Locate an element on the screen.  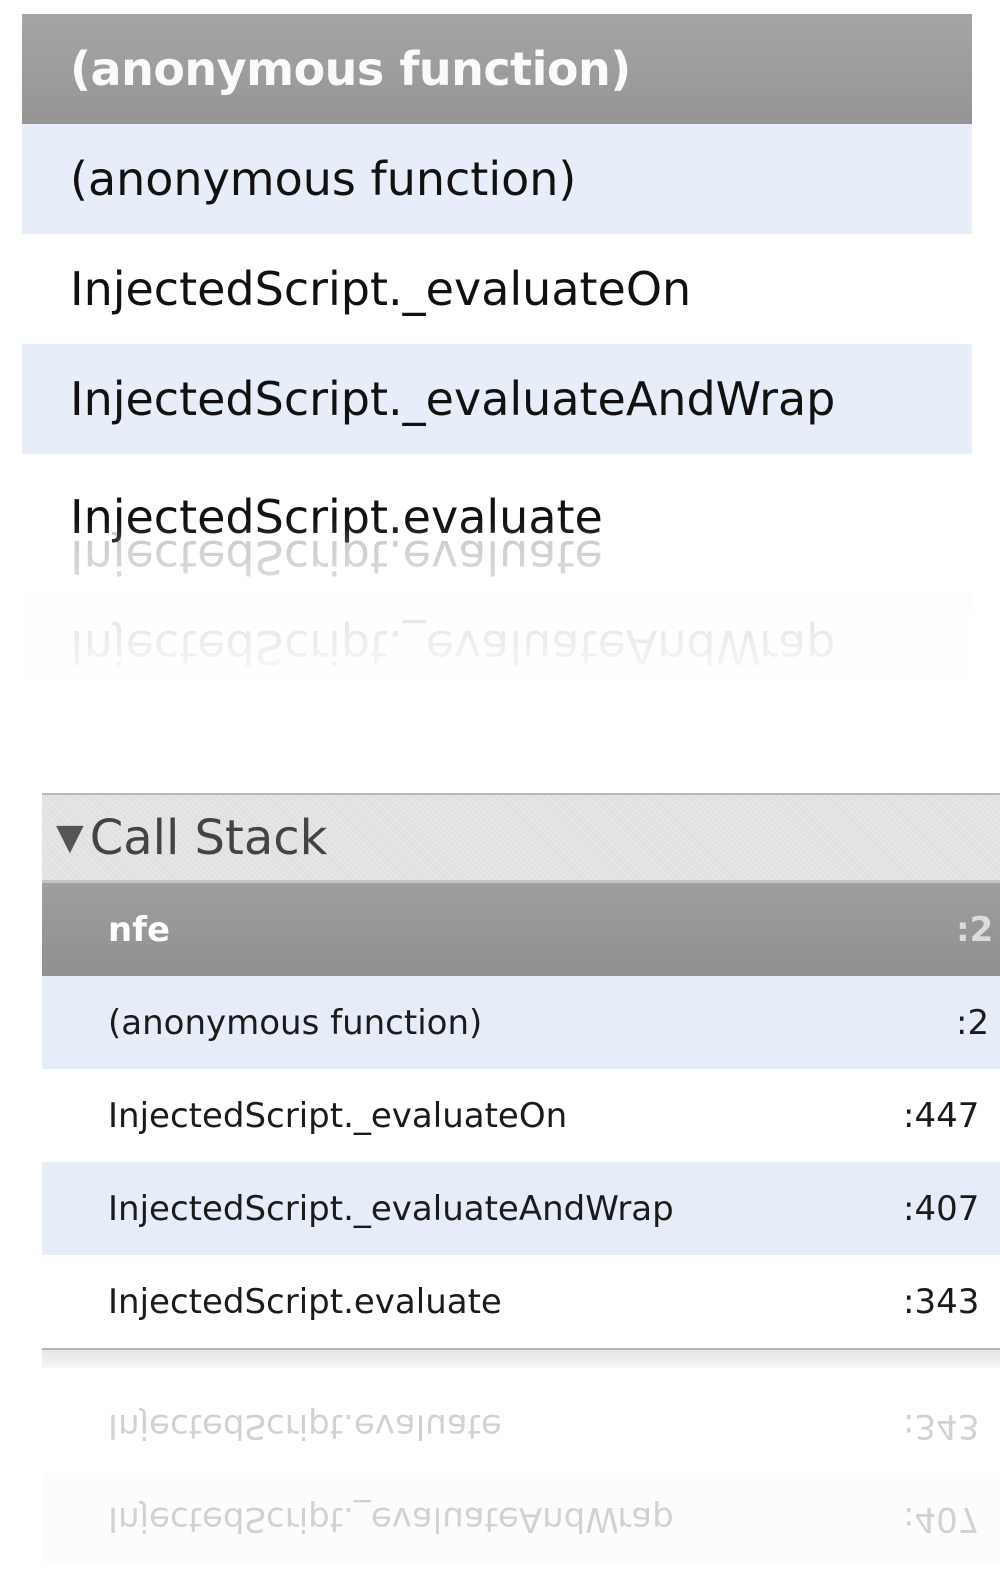
reflected-line: :407 is located at coordinates (941, 1519).